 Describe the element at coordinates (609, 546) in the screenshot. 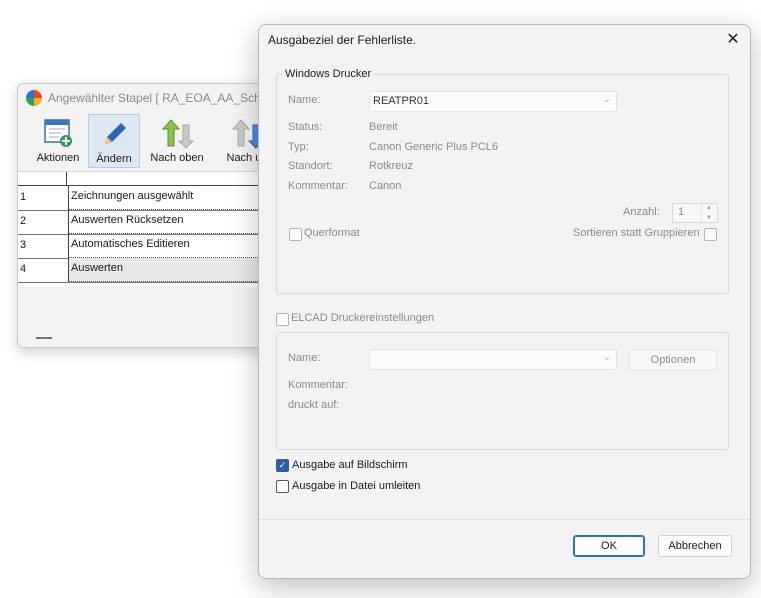

I see `ok-button: OK` at that location.